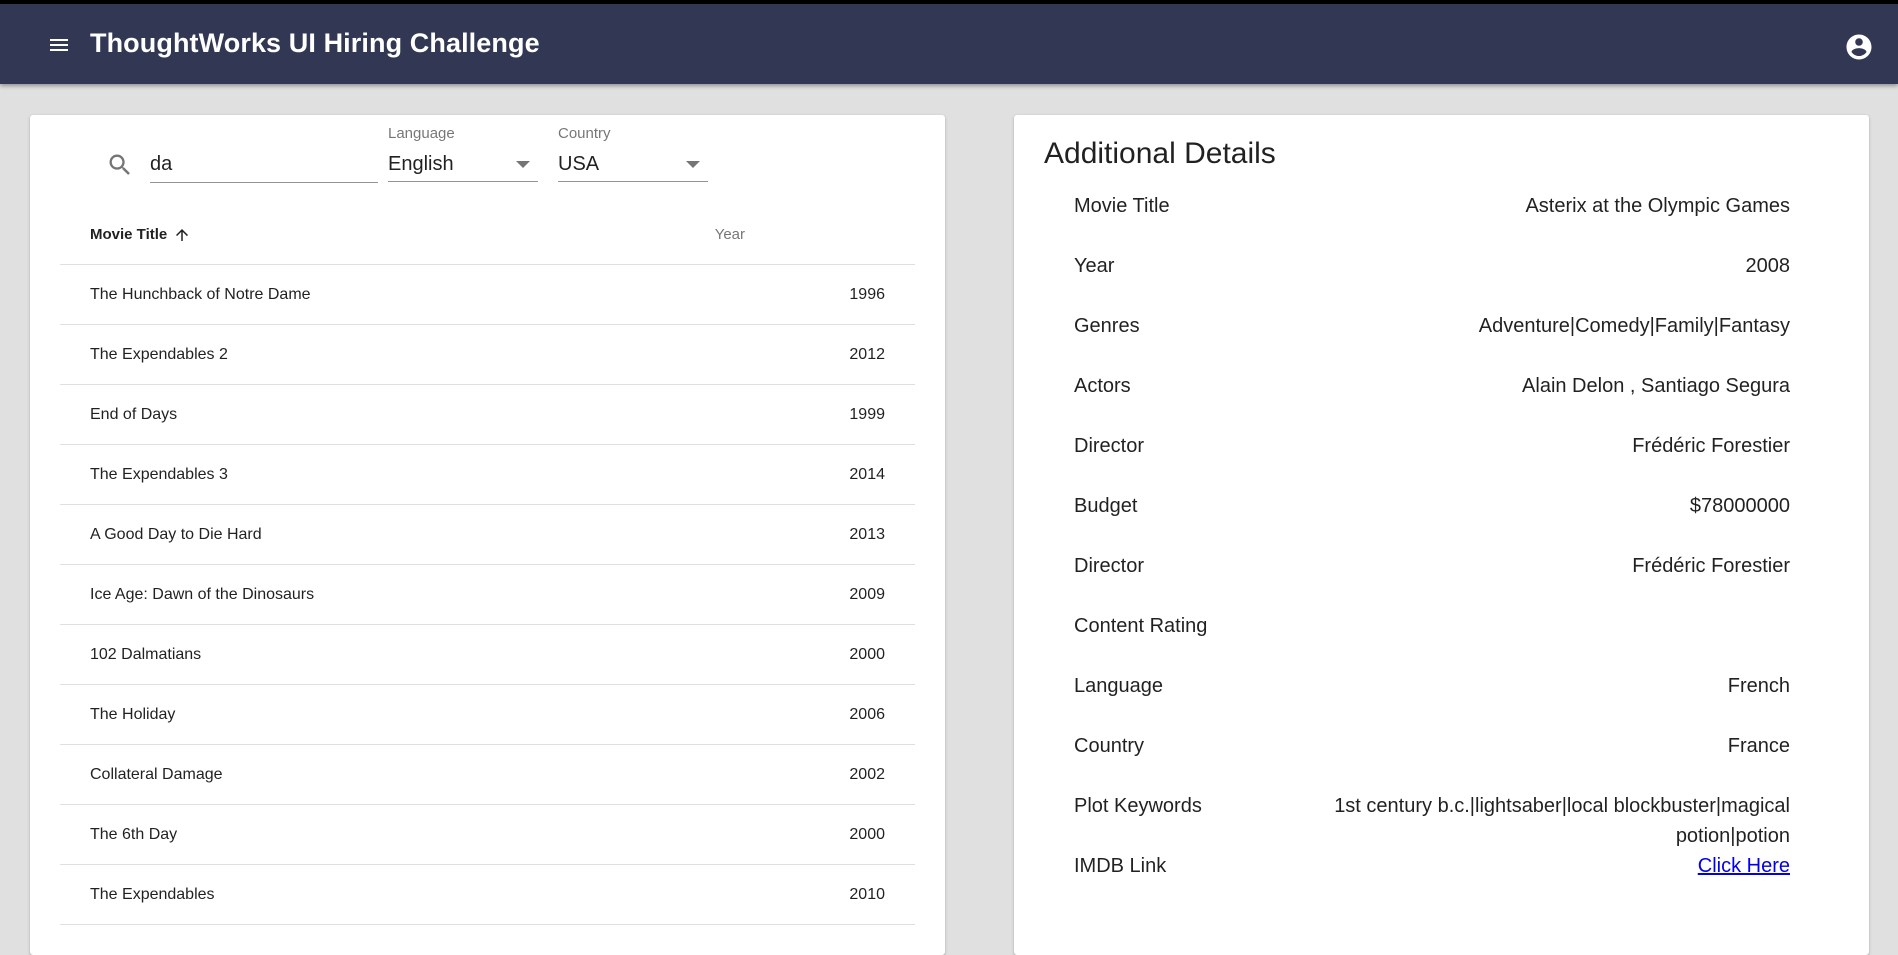 The height and width of the screenshot is (955, 1898). I want to click on search-input, so click(264, 162).